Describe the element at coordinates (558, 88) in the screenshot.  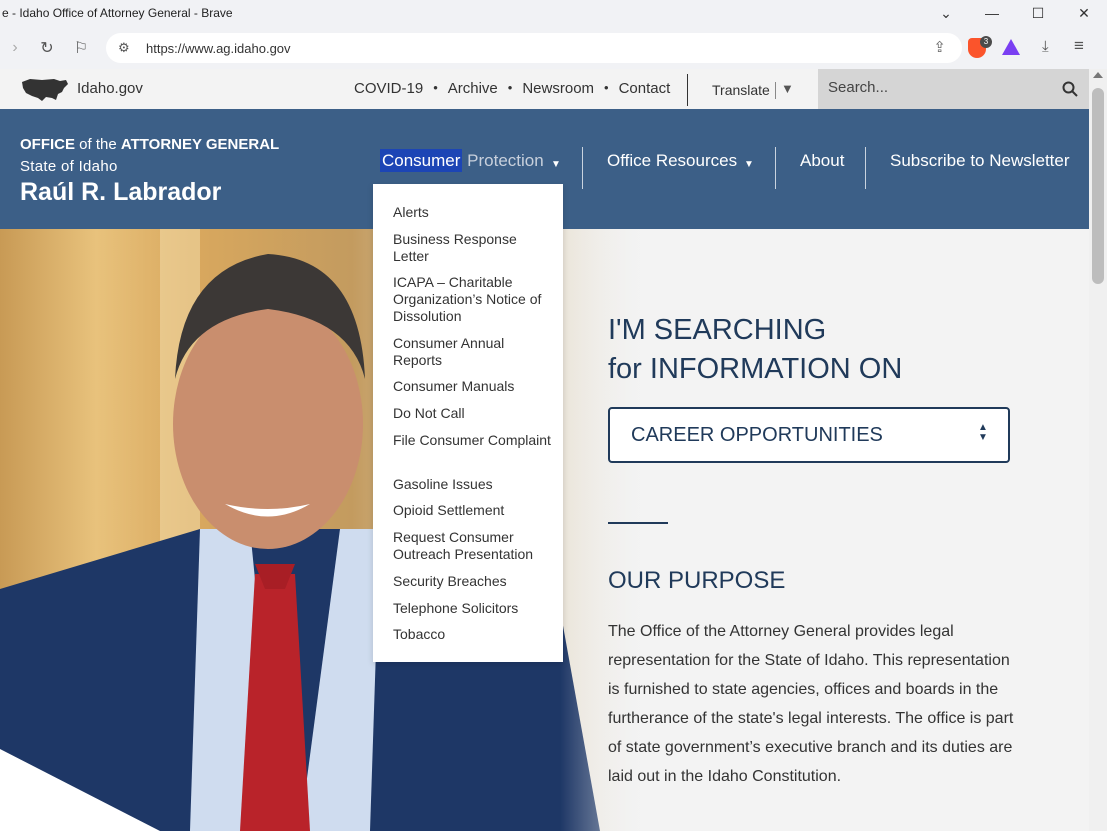
I see `newsroom-link: Newsroom` at that location.